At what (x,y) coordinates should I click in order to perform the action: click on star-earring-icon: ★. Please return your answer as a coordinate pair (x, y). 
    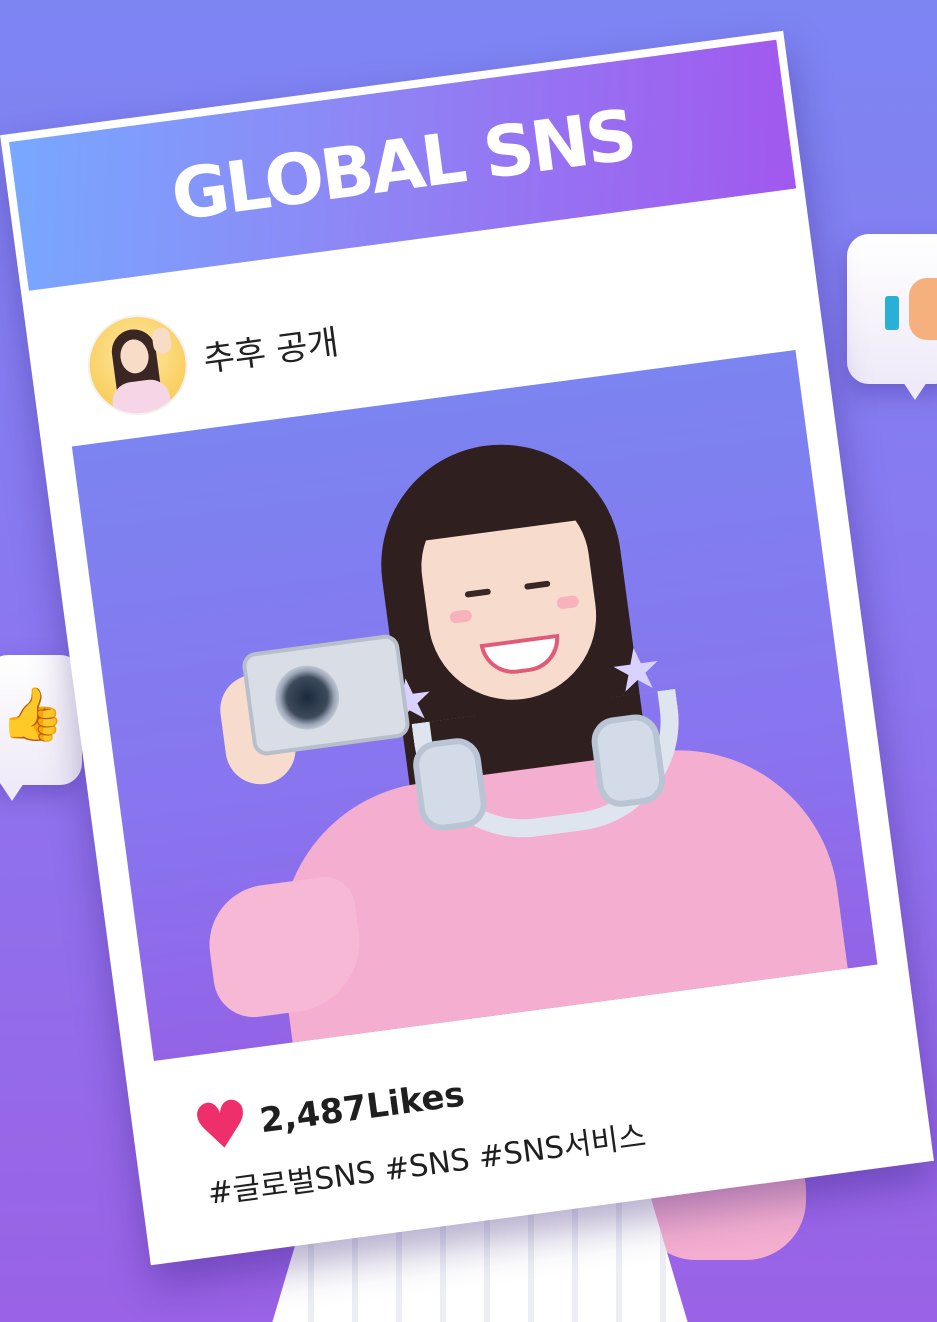
    Looking at the image, I should click on (636, 669).